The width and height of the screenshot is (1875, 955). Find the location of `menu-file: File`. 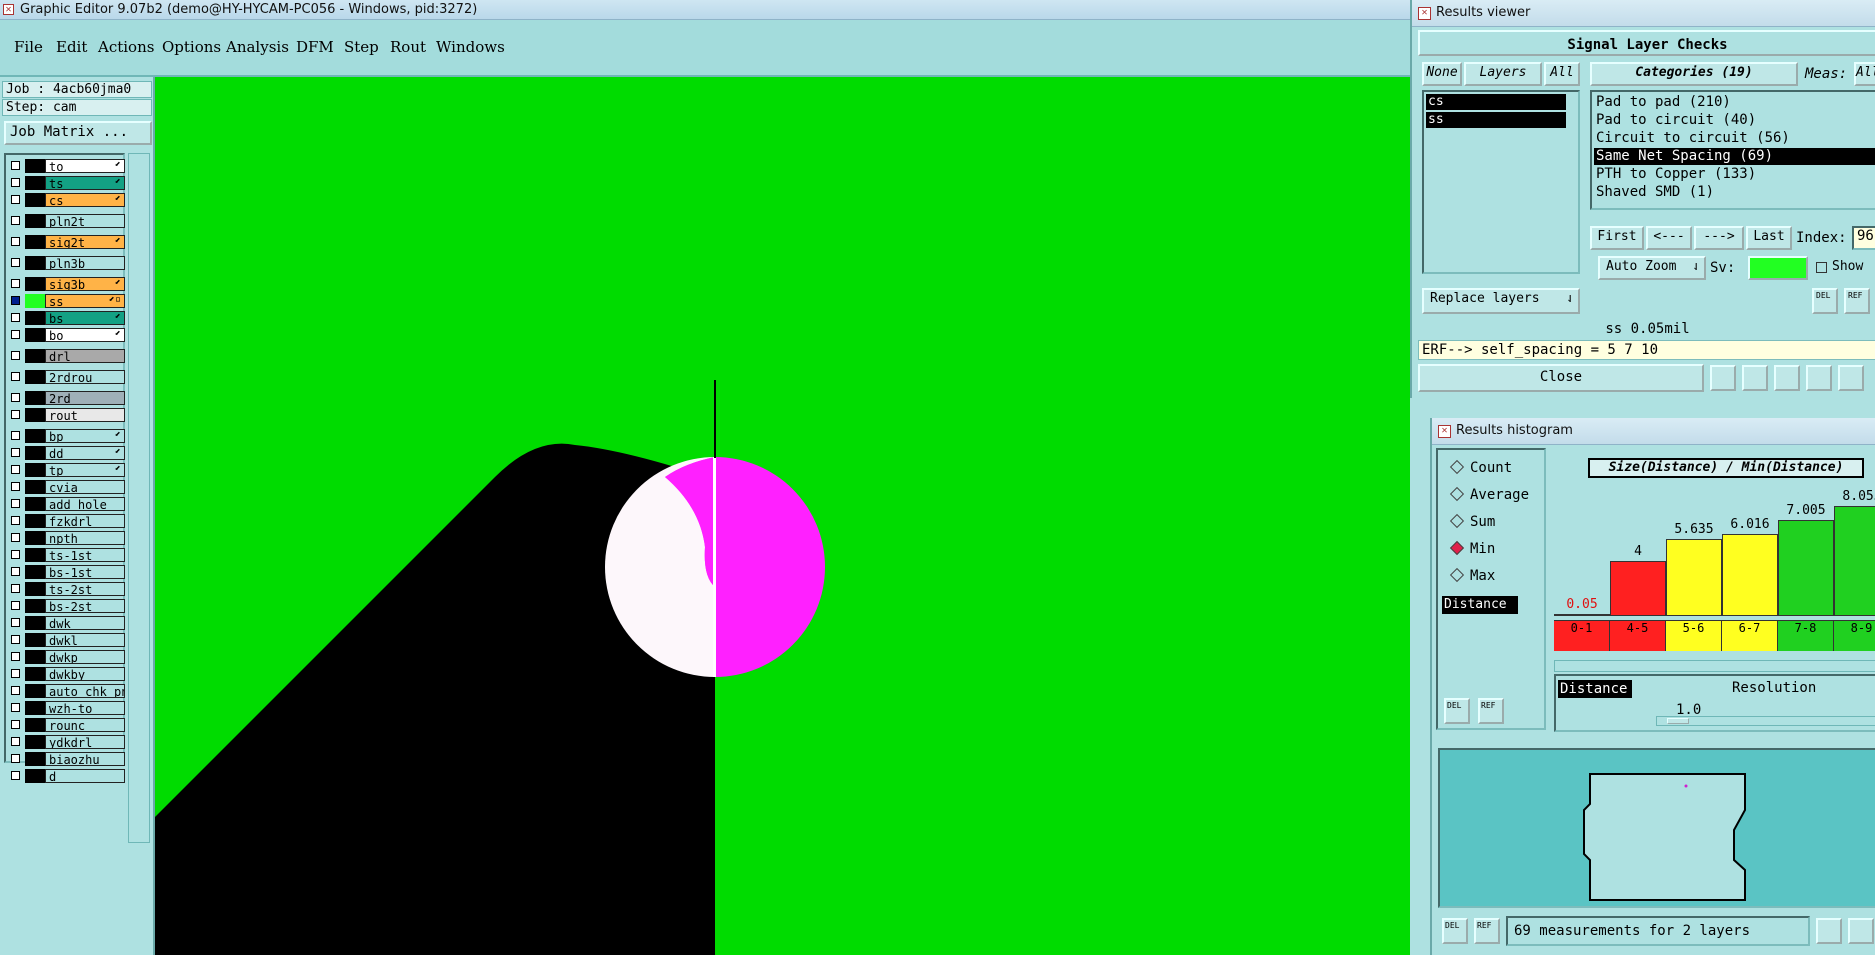

menu-file: File is located at coordinates (28, 47).